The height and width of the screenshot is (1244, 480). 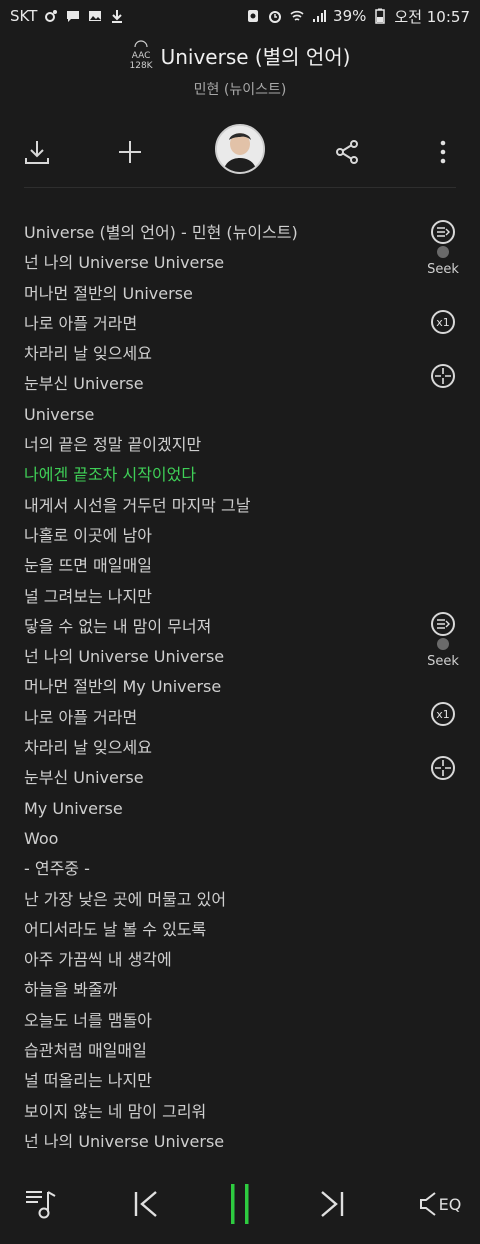 I want to click on previous-icon, so click(x=145, y=1204).